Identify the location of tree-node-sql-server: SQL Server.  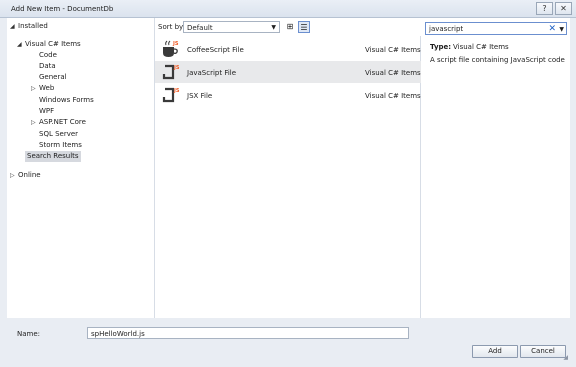
(58, 134).